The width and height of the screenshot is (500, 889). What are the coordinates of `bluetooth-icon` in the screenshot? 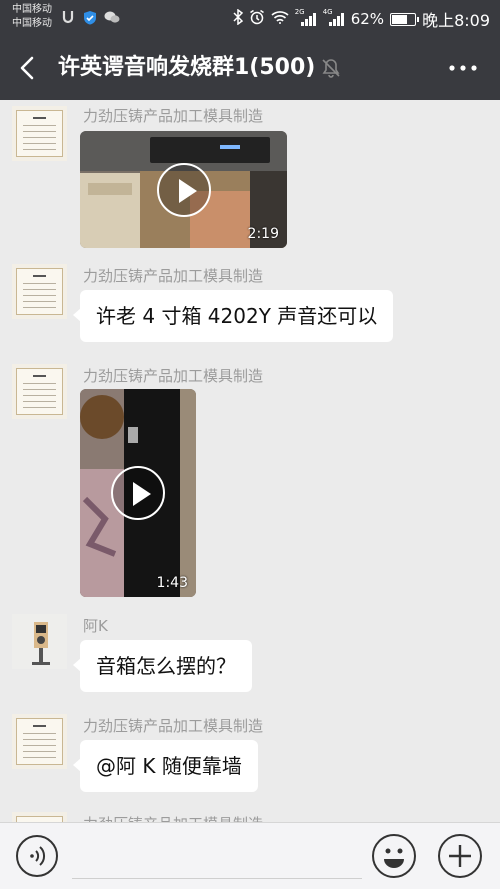 It's located at (238, 18).